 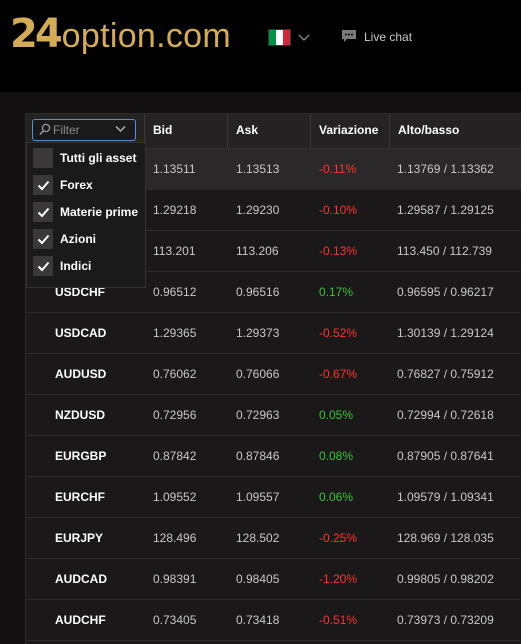 What do you see at coordinates (258, 169) in the screenshot?
I see `ask-cell: 1.13513` at bounding box center [258, 169].